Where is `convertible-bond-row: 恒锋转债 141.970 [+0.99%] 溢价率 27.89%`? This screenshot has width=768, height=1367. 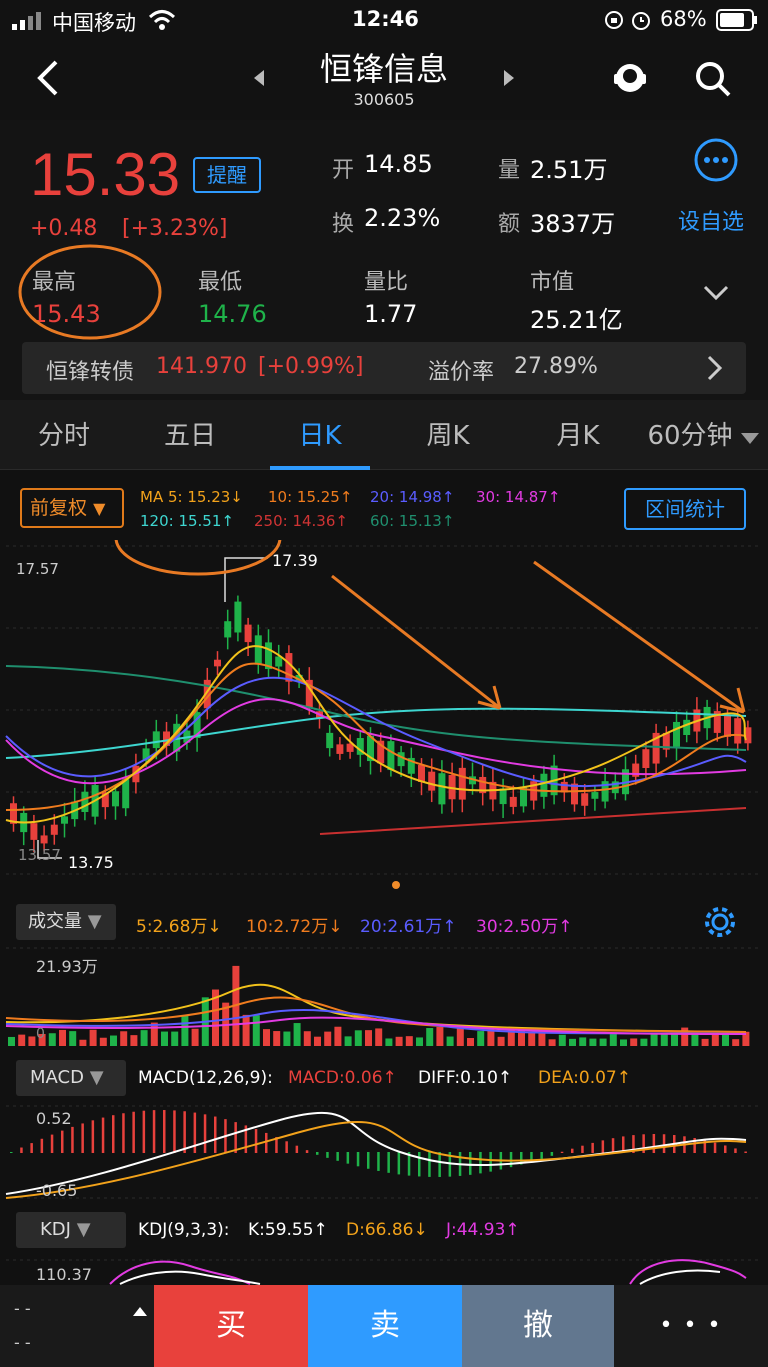
convertible-bond-row: 恒锋转债 141.970 [+0.99%] 溢价率 27.89% is located at coordinates (384, 368).